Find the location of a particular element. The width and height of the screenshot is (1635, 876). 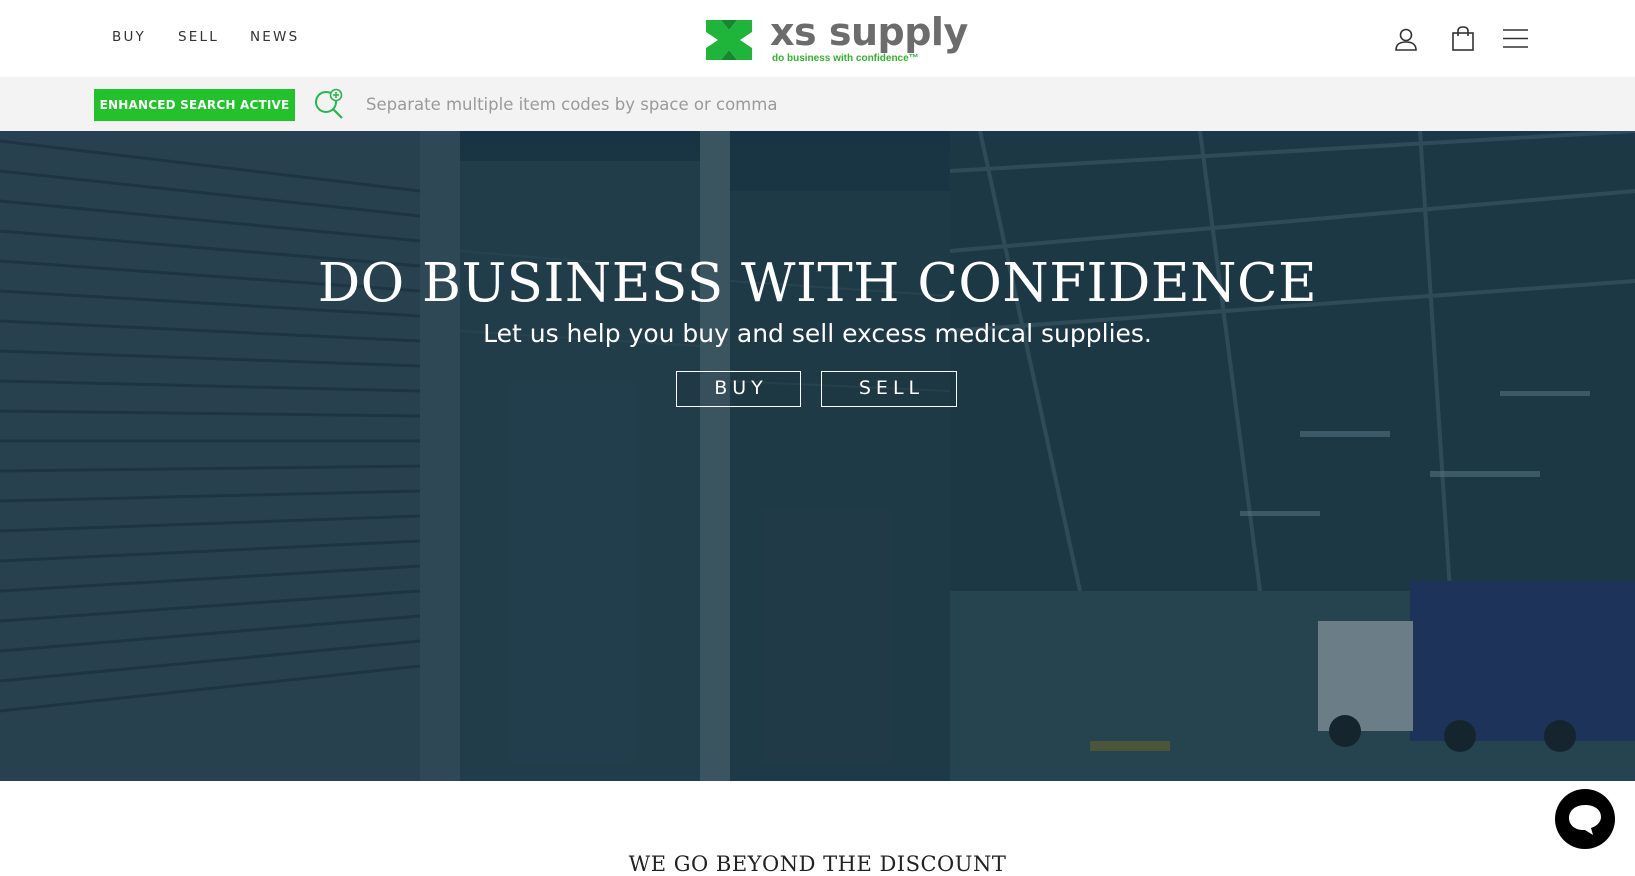

enhanced-search-badge: ENHANCED SEARCH ACTIVE is located at coordinates (194, 105).